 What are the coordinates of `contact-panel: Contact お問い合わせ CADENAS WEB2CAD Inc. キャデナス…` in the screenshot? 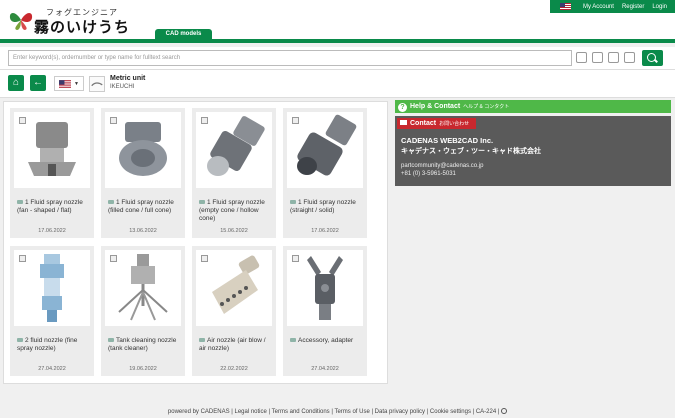 It's located at (533, 151).